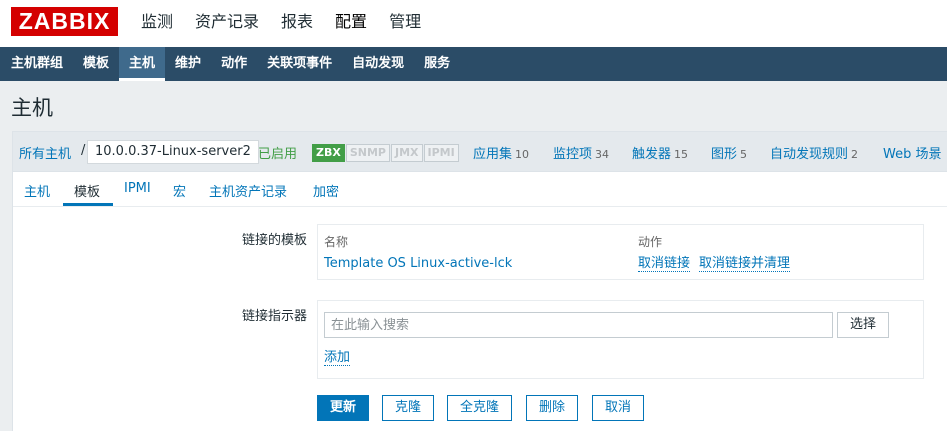  Describe the element at coordinates (522, 154) in the screenshot. I see `link-applications-count: 10` at that location.